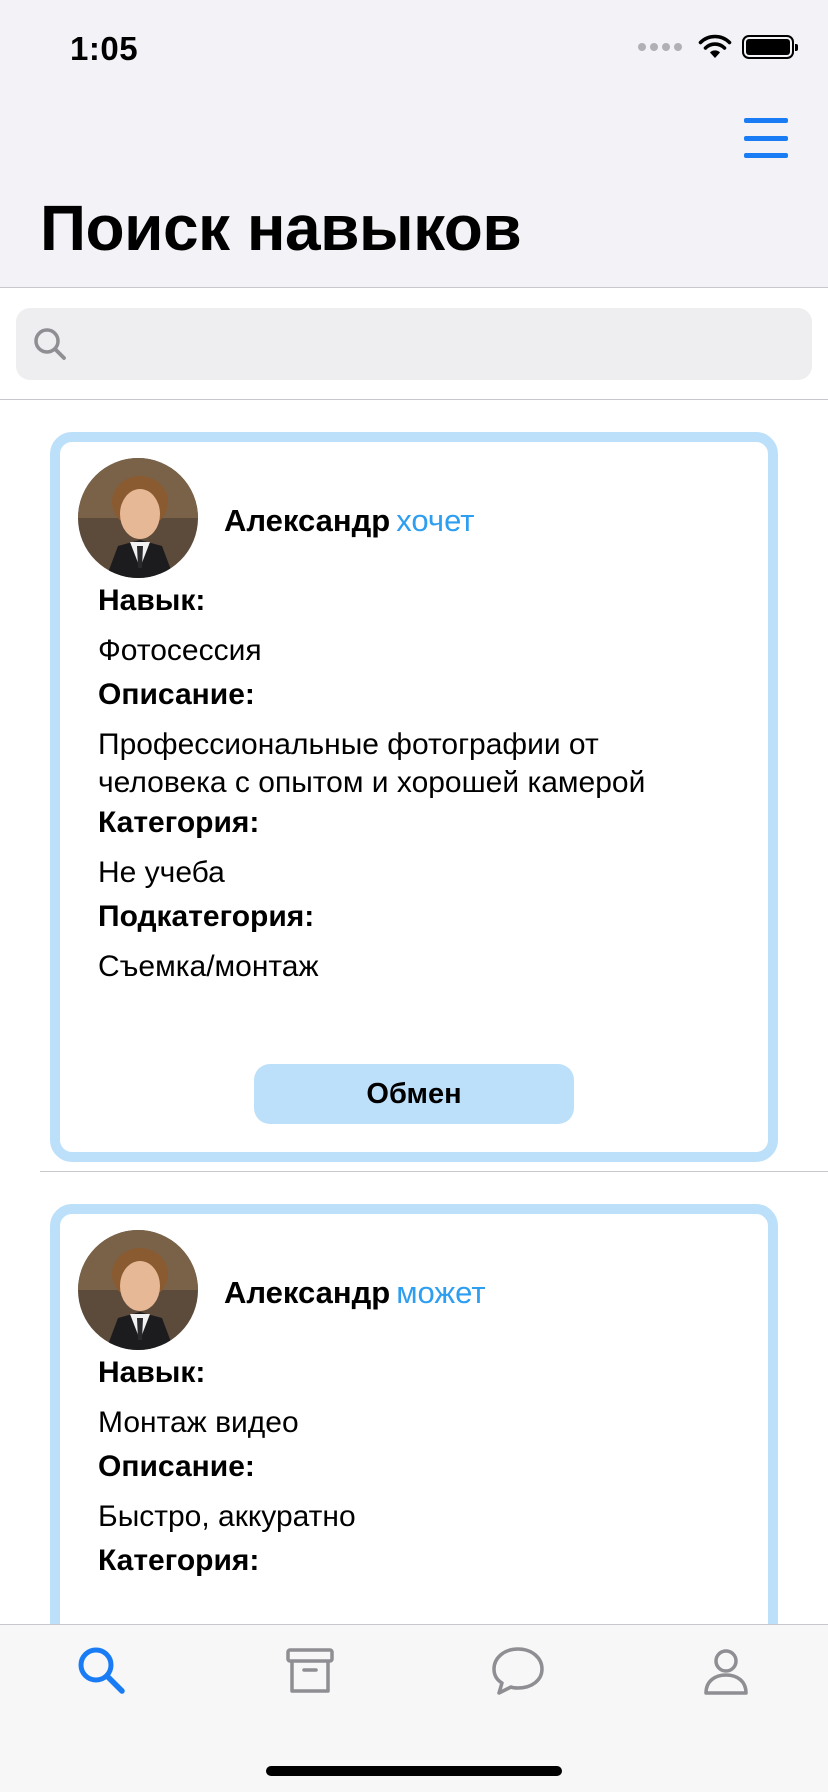 The width and height of the screenshot is (828, 1792). I want to click on tab-profile, so click(726, 1671).